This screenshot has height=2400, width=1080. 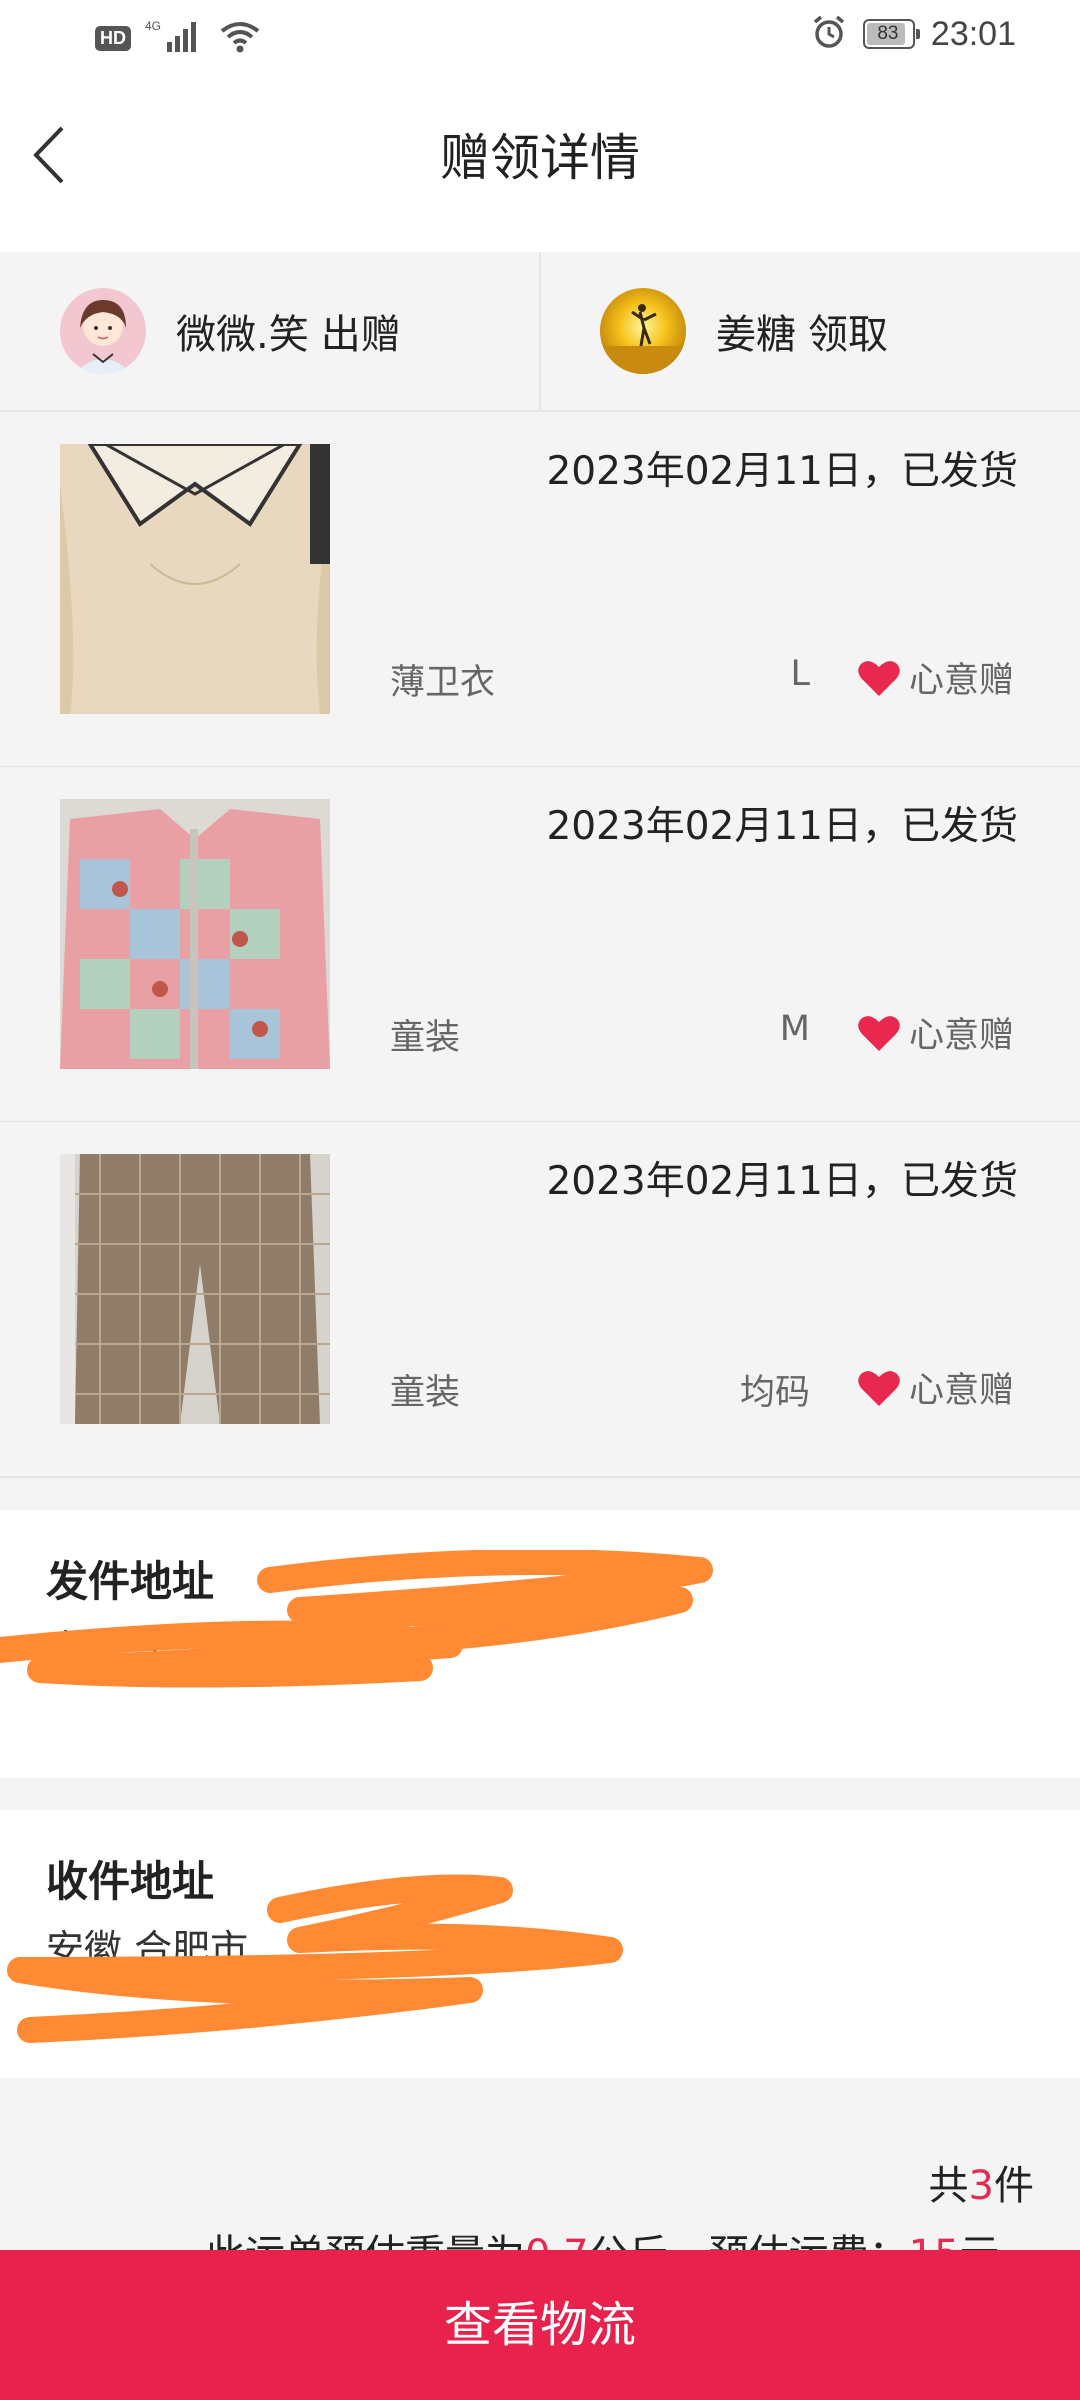 What do you see at coordinates (981, 2186) in the screenshot?
I see `total-number: 3` at bounding box center [981, 2186].